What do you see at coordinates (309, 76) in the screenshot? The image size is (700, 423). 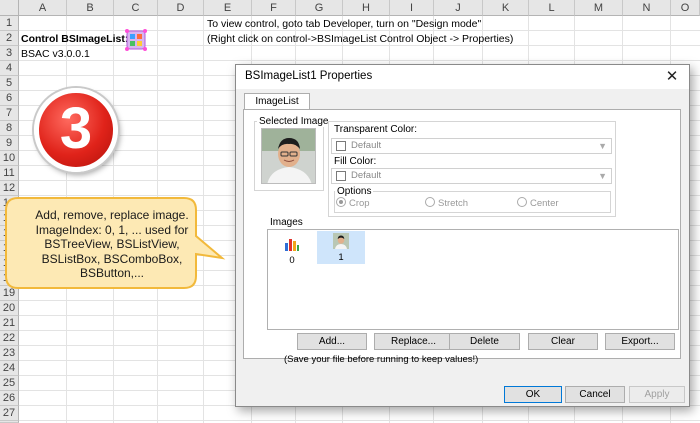 I see `dialog-title: BSImageList1 Properties` at bounding box center [309, 76].